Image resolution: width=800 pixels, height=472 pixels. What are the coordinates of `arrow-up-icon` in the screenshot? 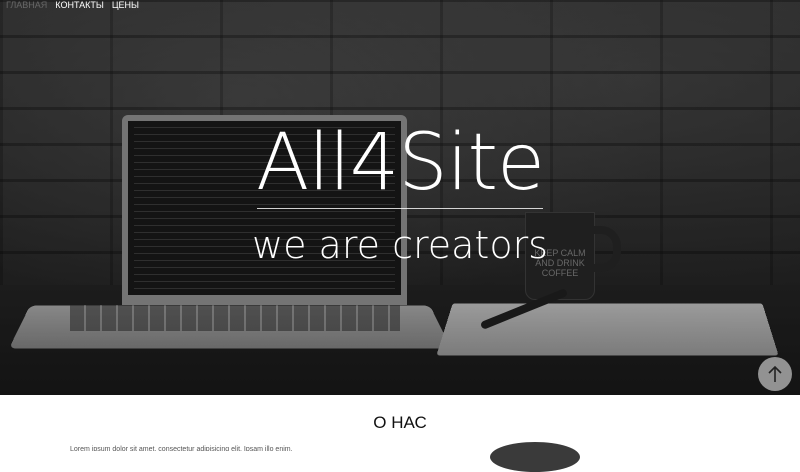 It's located at (775, 373).